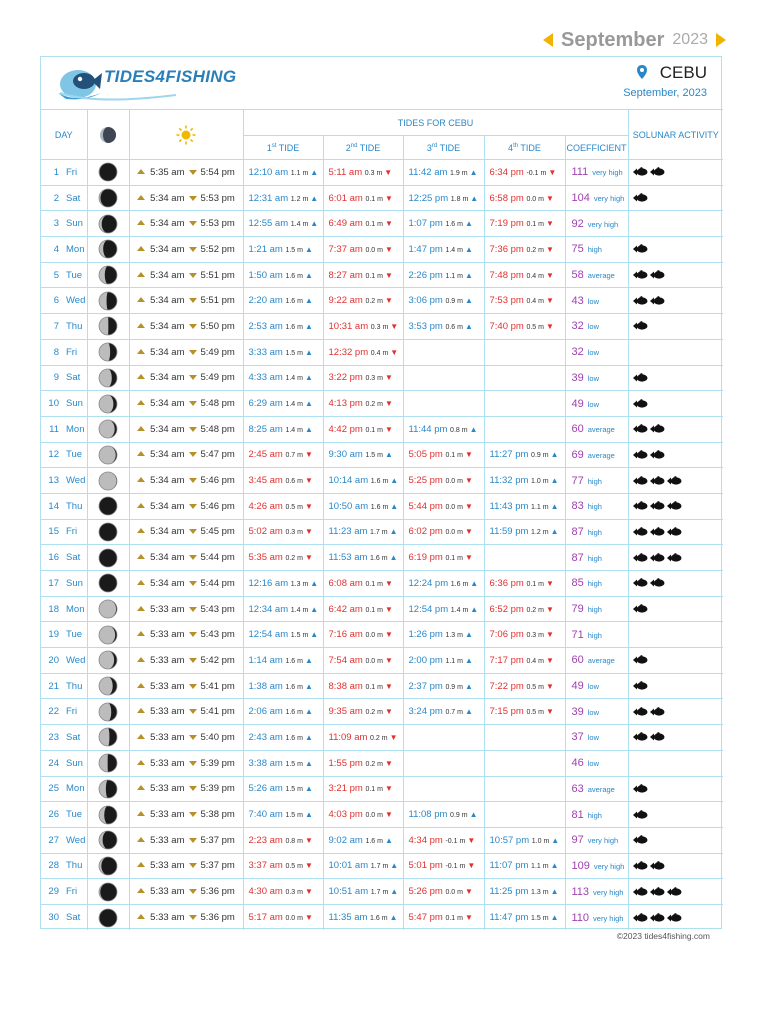 This screenshot has height=1024, width=768. I want to click on tide-time: 10:57 pm, so click(509, 840).